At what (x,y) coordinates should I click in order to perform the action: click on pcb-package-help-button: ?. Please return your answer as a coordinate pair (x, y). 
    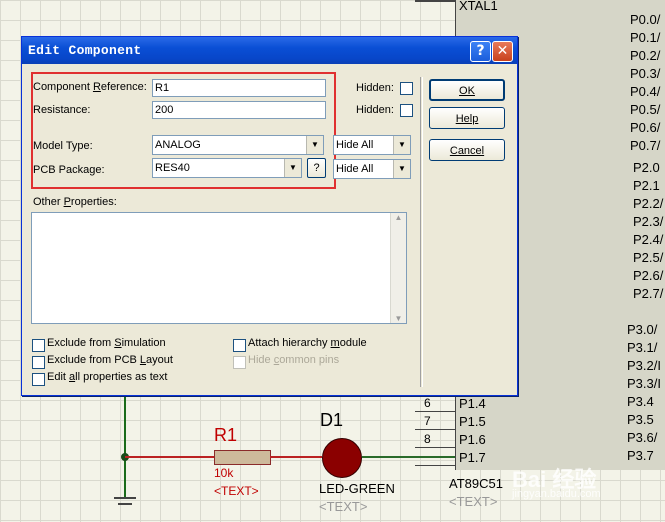
    Looking at the image, I should click on (316, 168).